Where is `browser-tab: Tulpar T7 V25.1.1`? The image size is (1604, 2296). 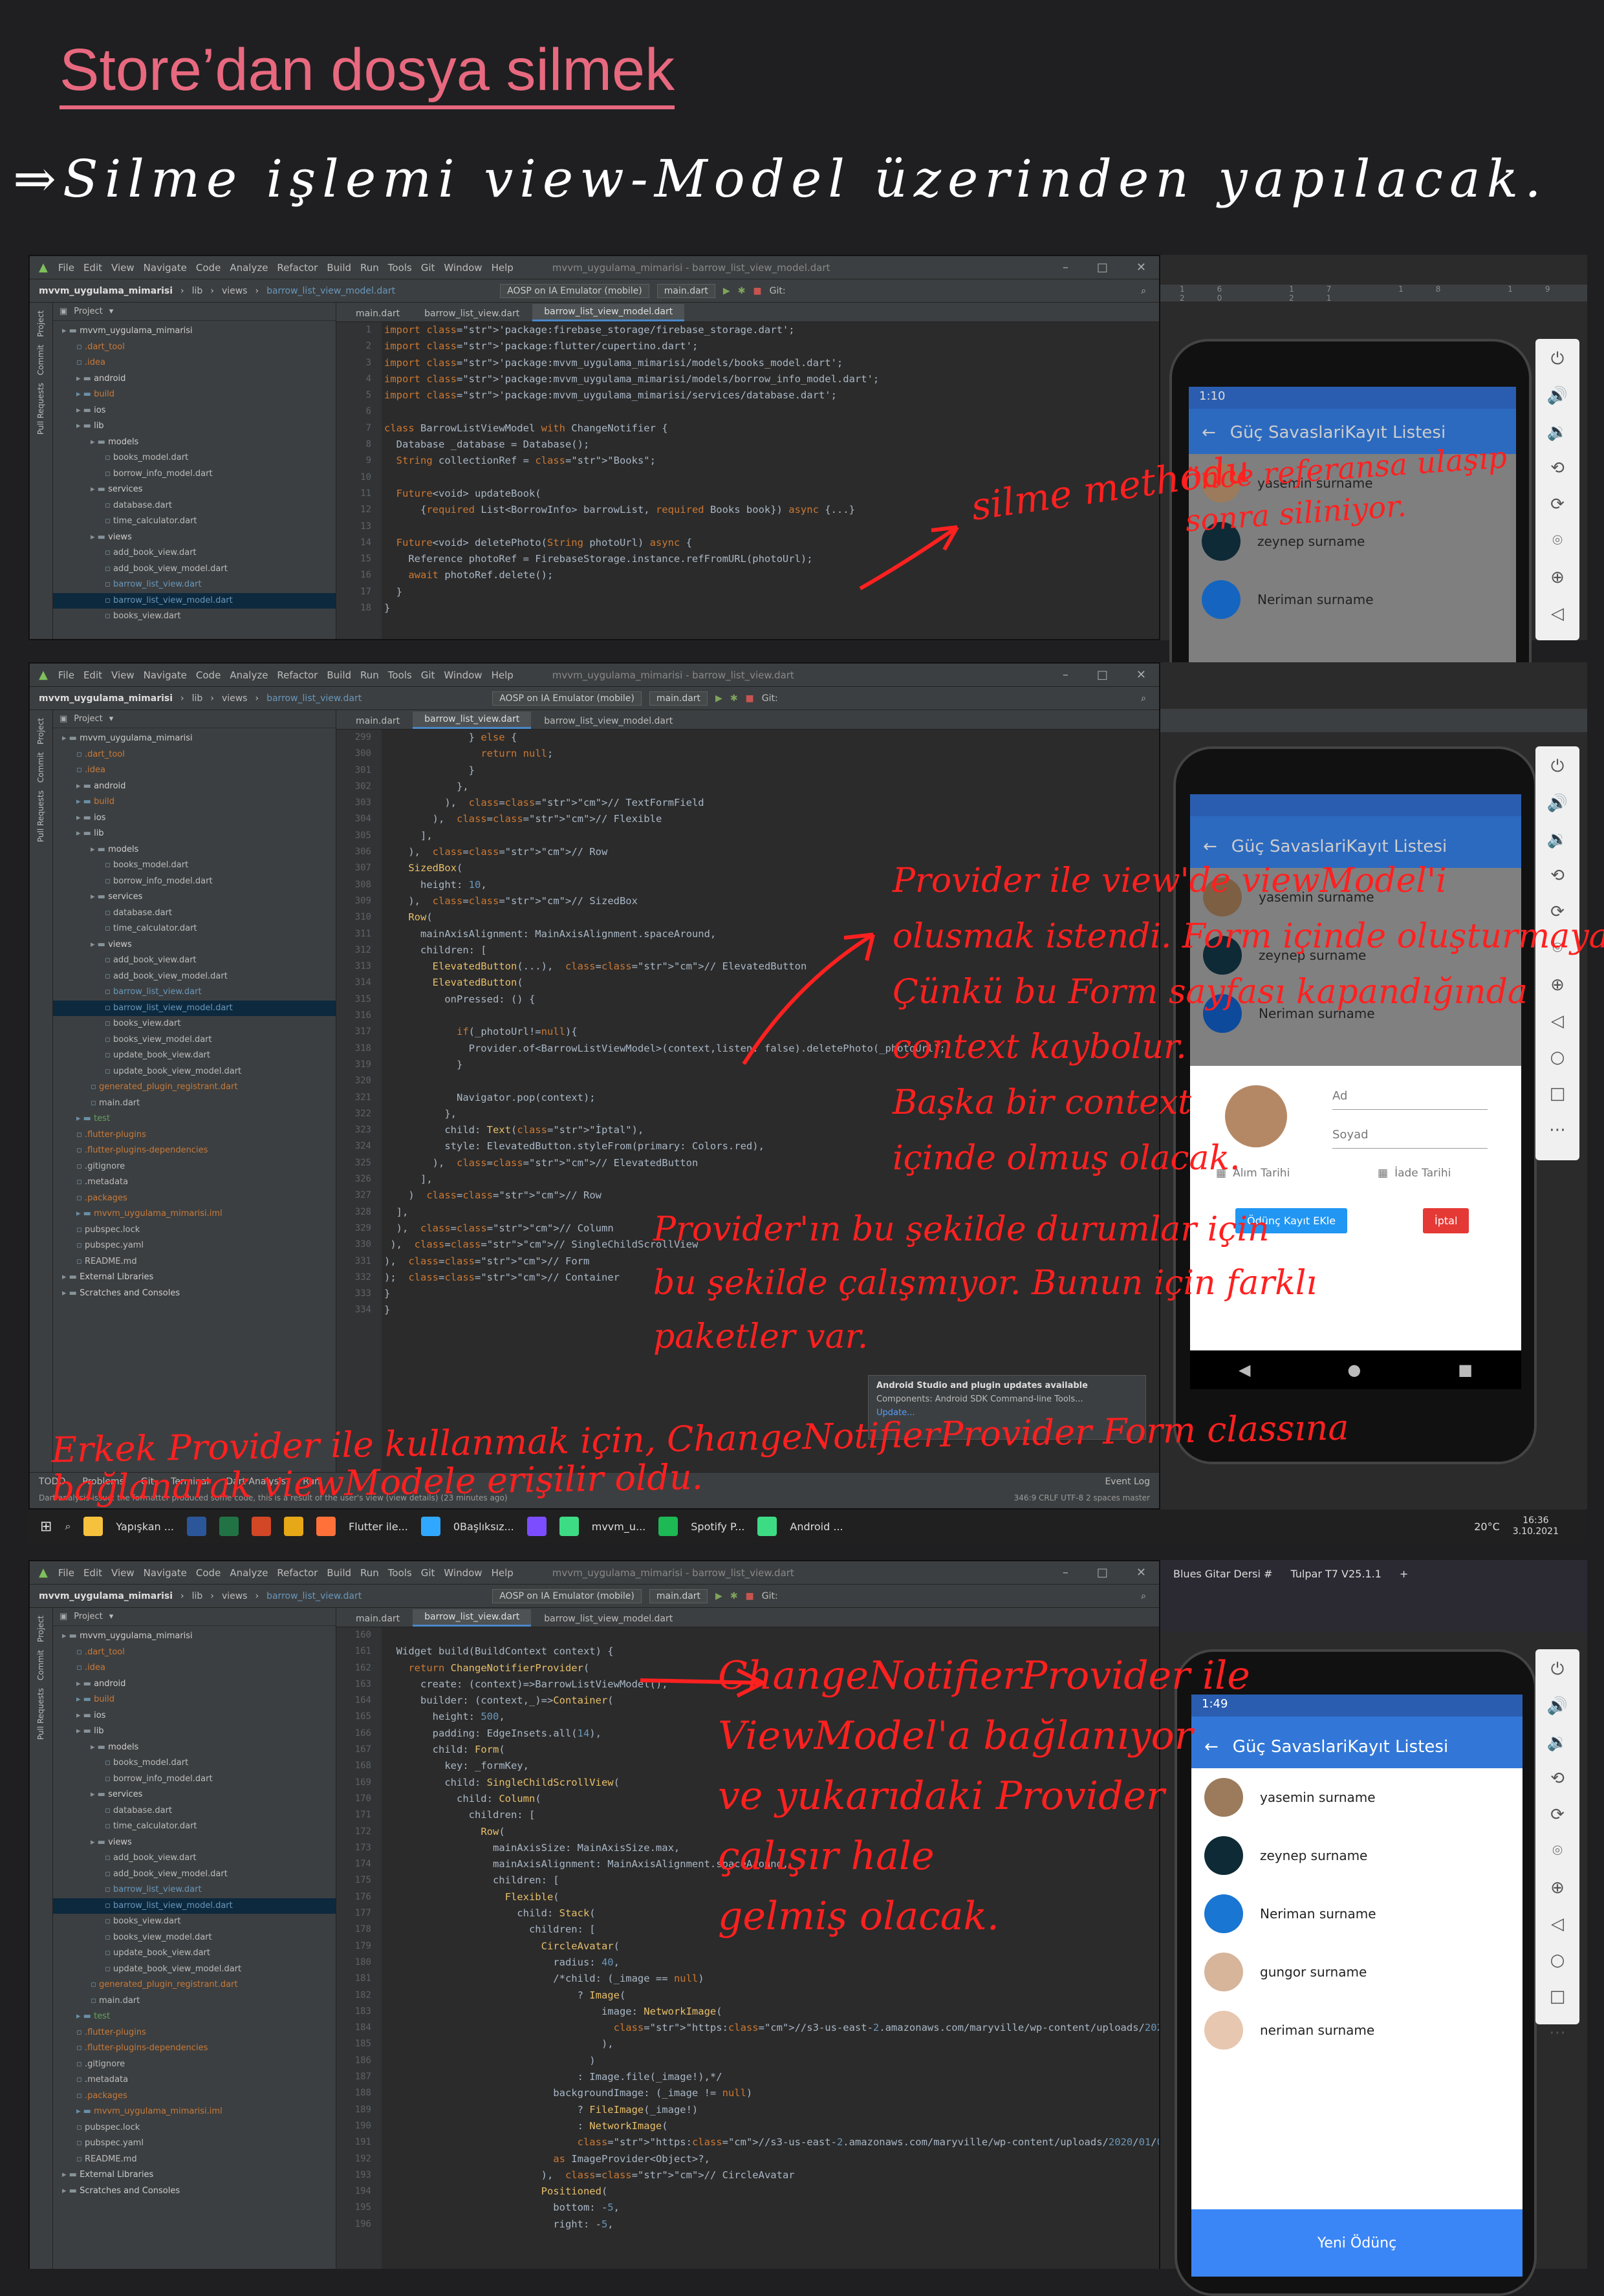
browser-tab: Tulpar T7 V25.1.1 is located at coordinates (1335, 1574).